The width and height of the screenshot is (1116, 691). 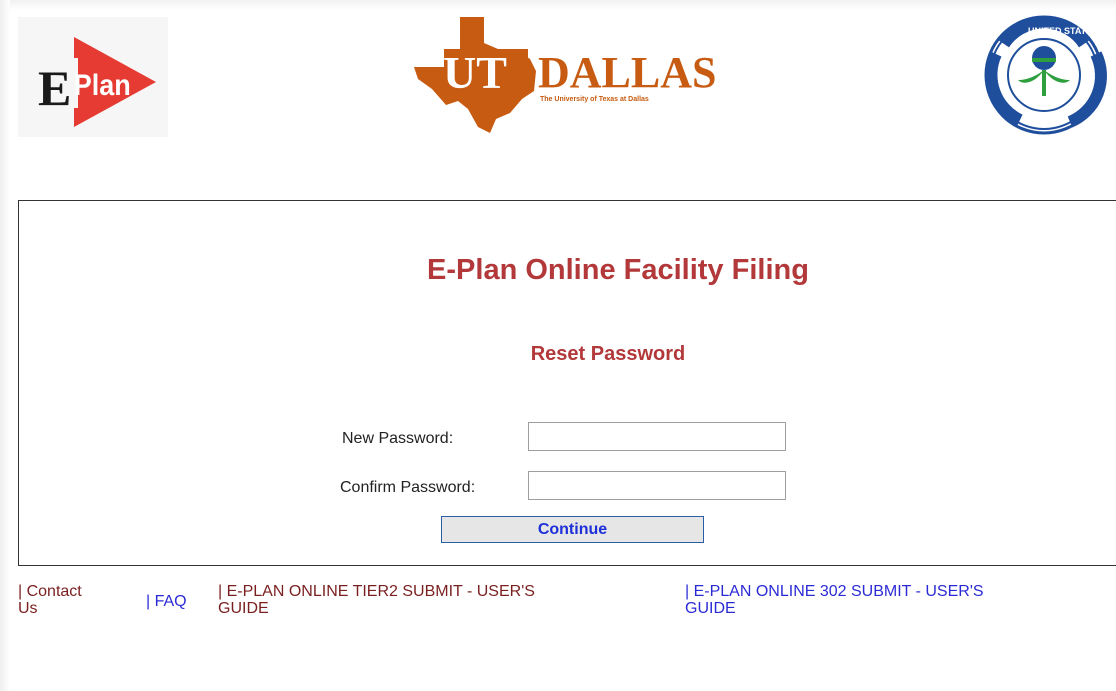 I want to click on confirm-password-label: Confirm Password:, so click(x=408, y=487).